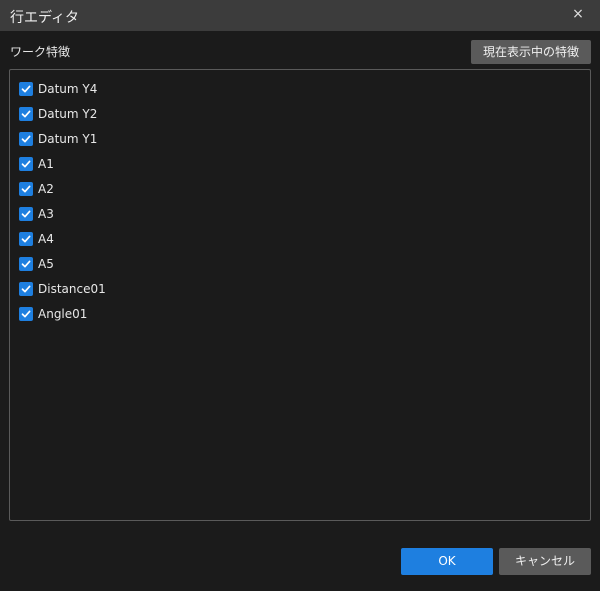  What do you see at coordinates (68, 113) in the screenshot?
I see `feature-item-label: Datum Y2` at bounding box center [68, 113].